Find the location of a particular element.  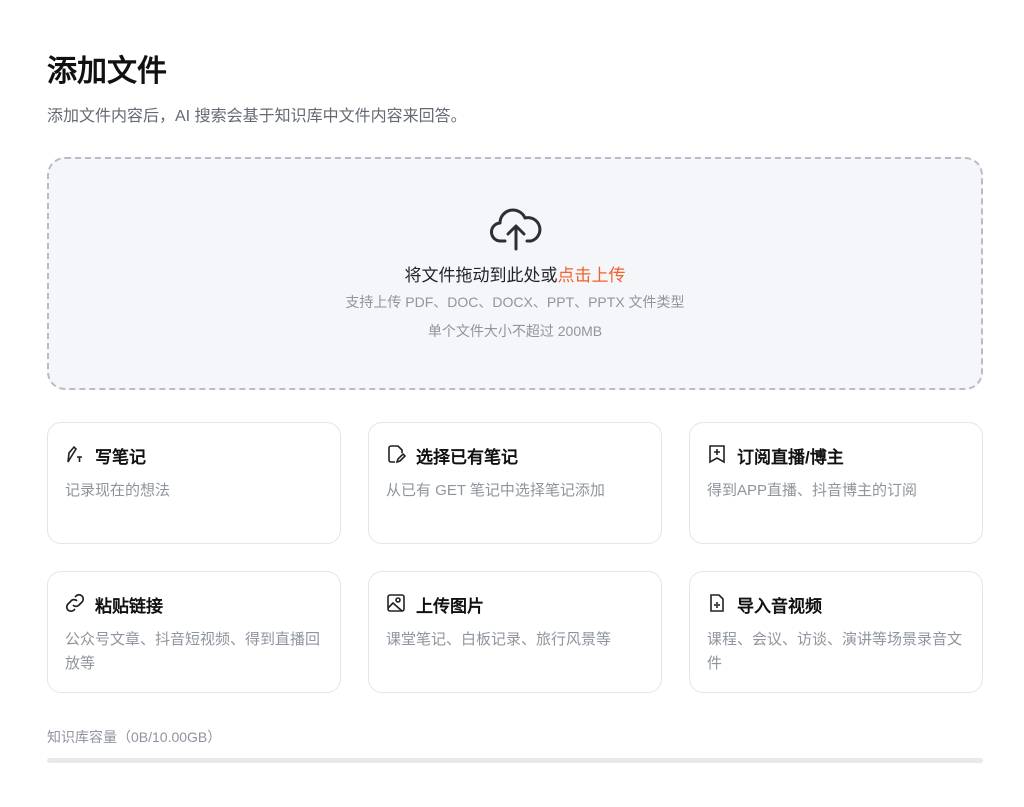

subscribe-card: 订阅直播/博主 得到APP直播、抖音博主的订阅 is located at coordinates (836, 483).